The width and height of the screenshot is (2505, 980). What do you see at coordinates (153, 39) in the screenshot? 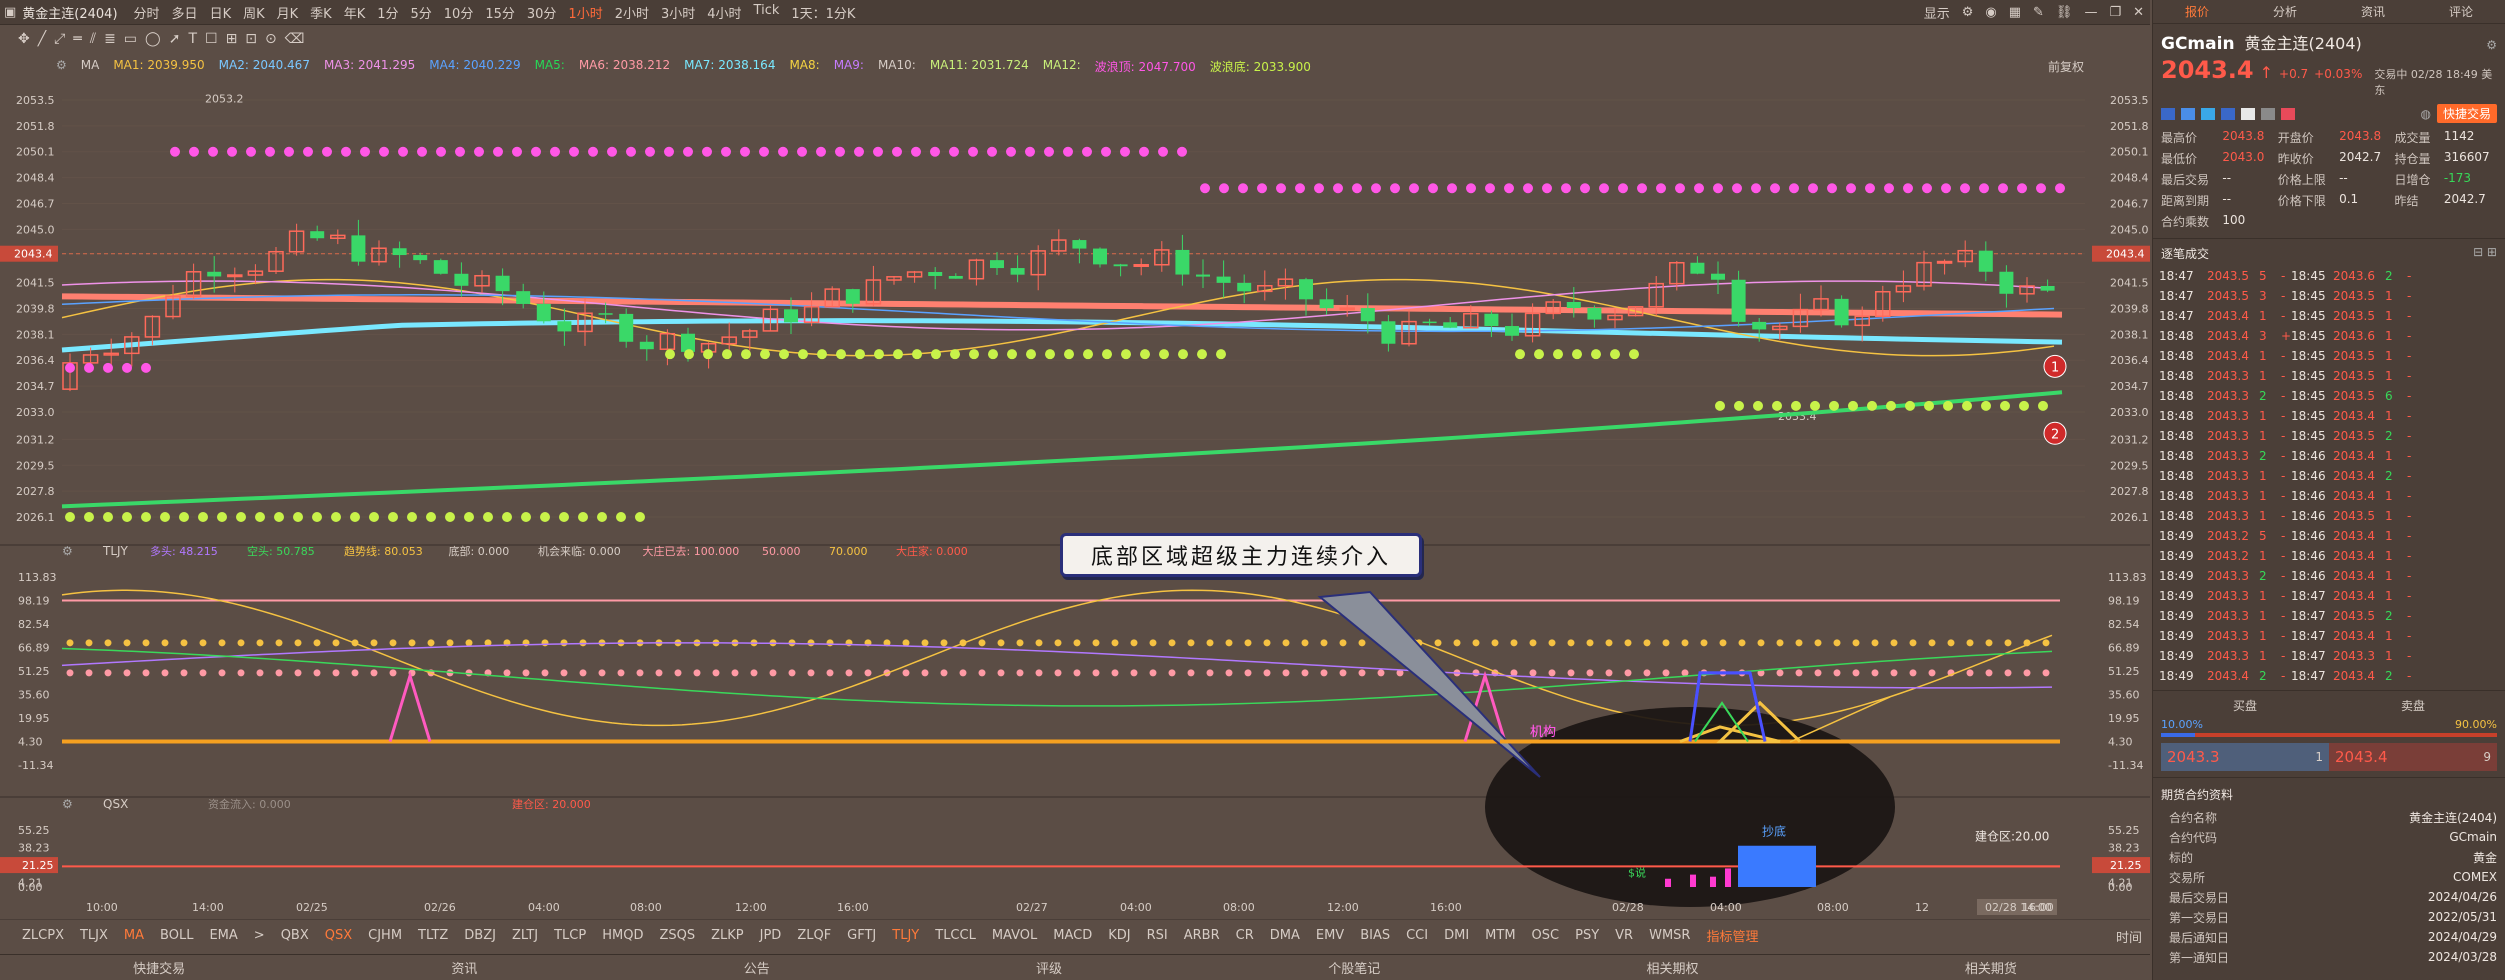
I see `circle-tool-icon: ◯` at bounding box center [153, 39].